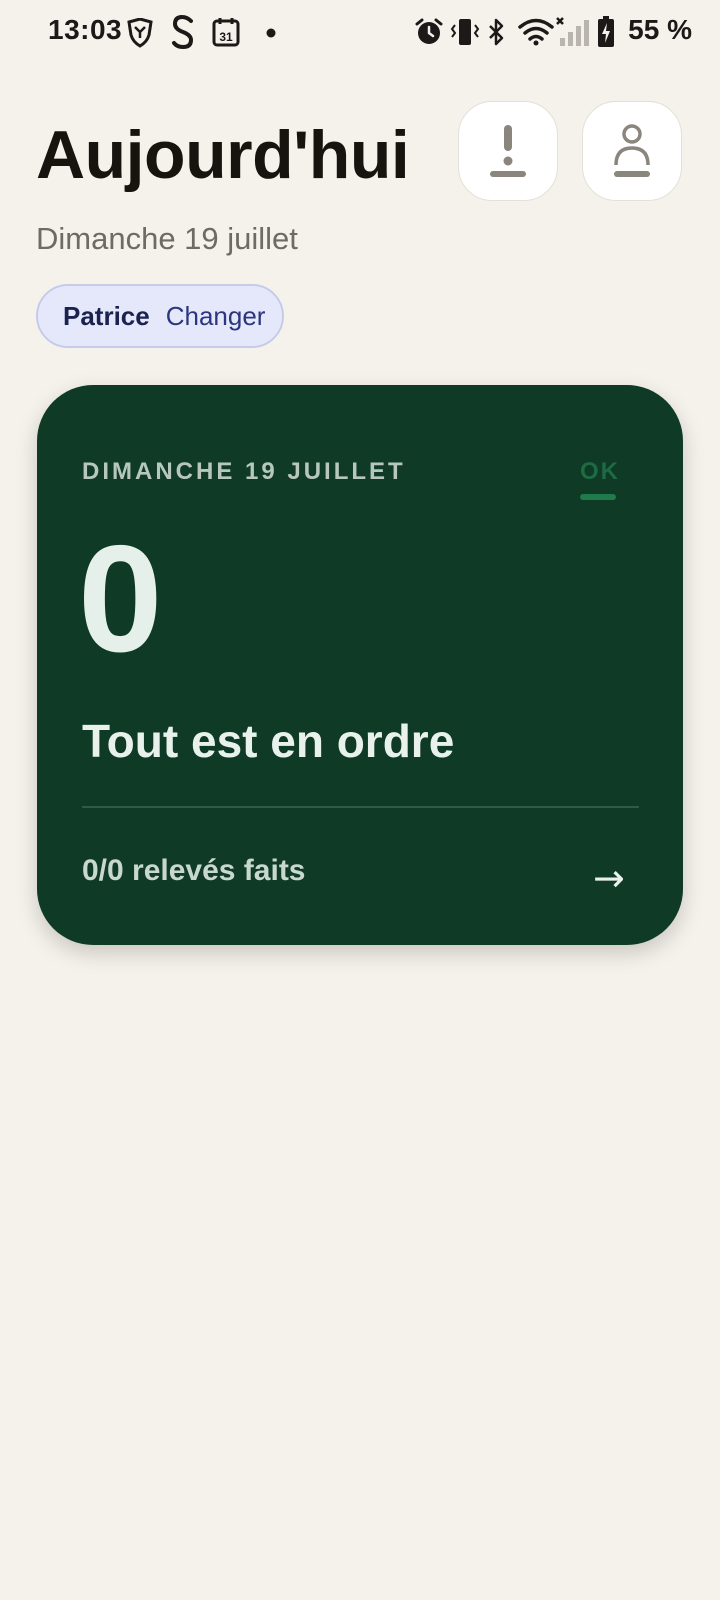  I want to click on user-switch-pill: Patrice Changer, so click(160, 316).